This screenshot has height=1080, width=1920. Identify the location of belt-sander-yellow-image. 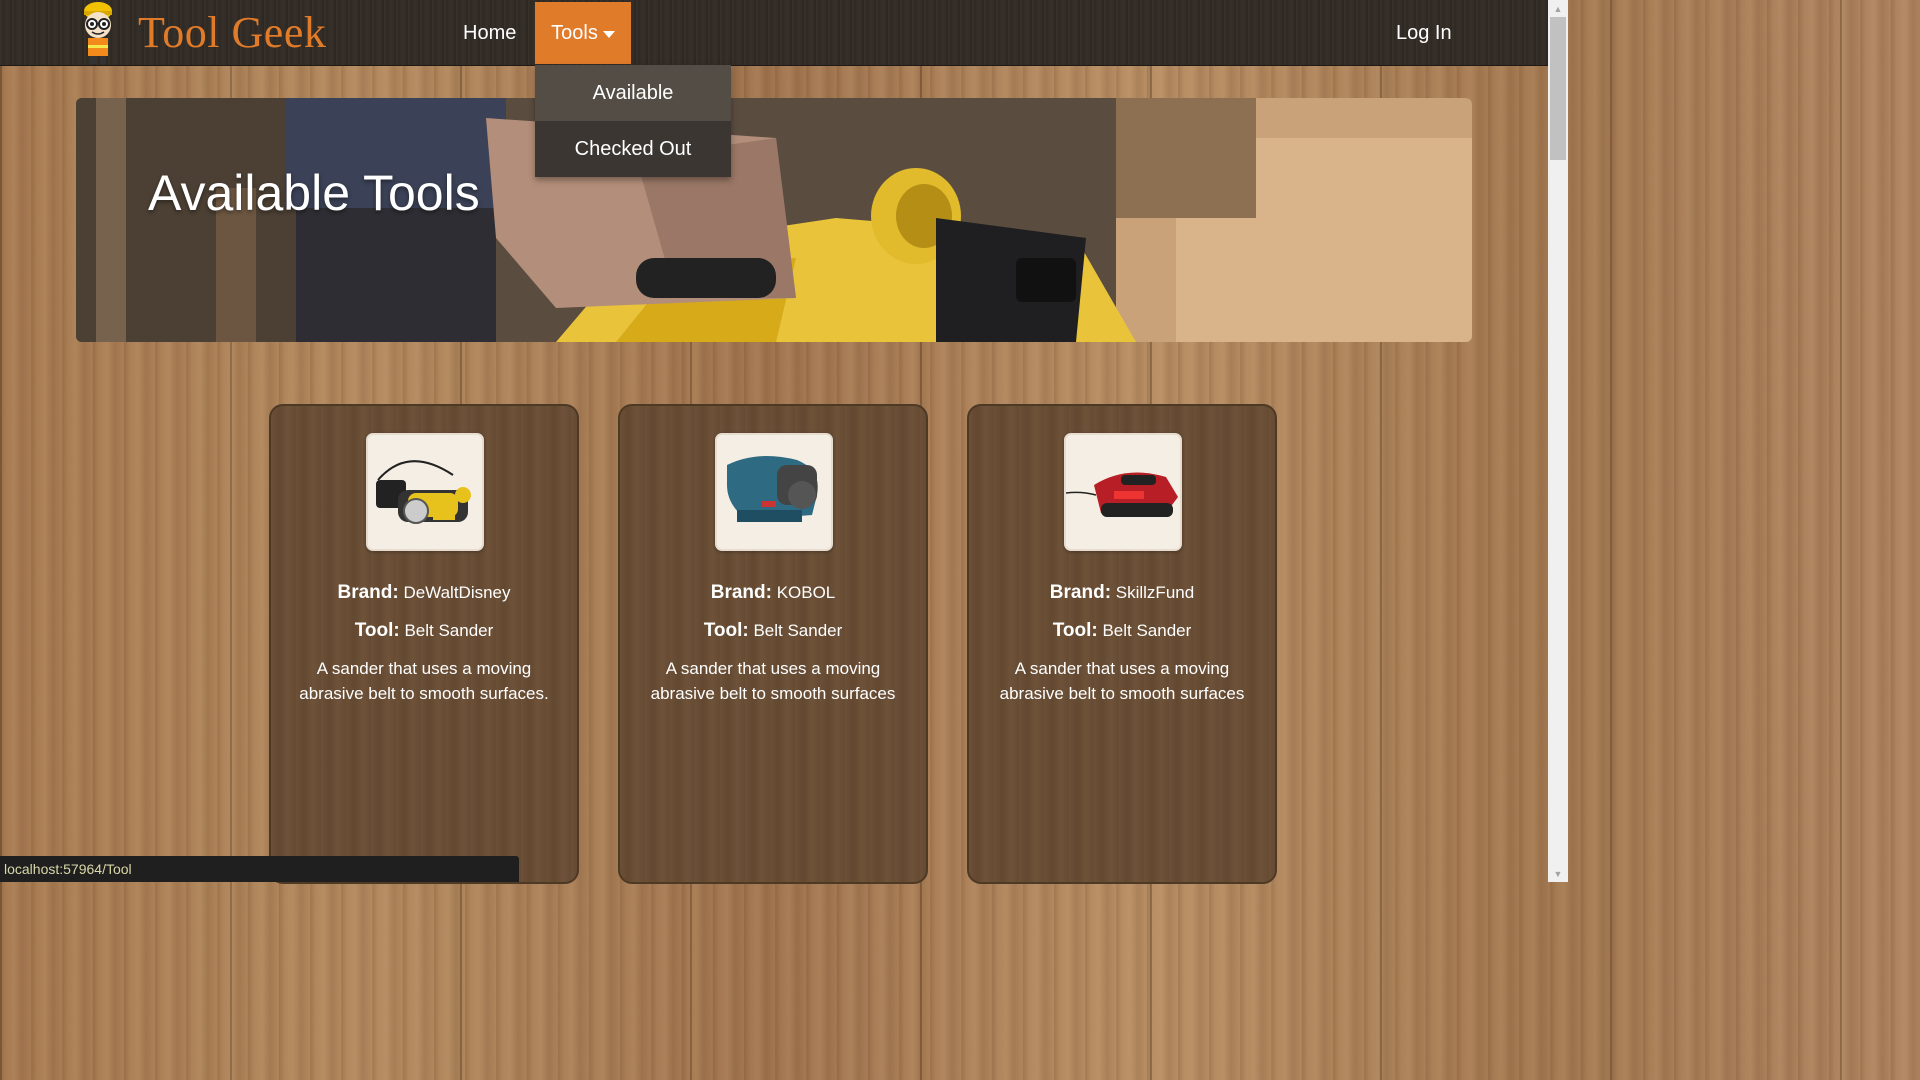
(425, 492).